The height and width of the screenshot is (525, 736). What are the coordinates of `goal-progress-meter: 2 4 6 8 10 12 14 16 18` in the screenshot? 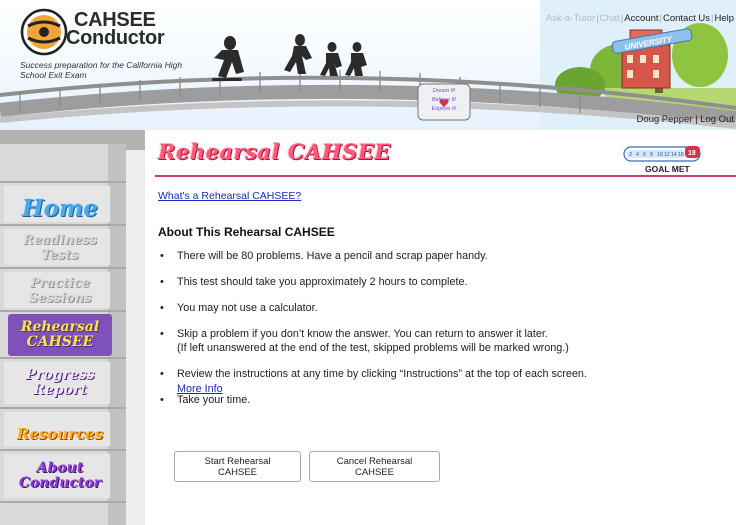 It's located at (662, 154).